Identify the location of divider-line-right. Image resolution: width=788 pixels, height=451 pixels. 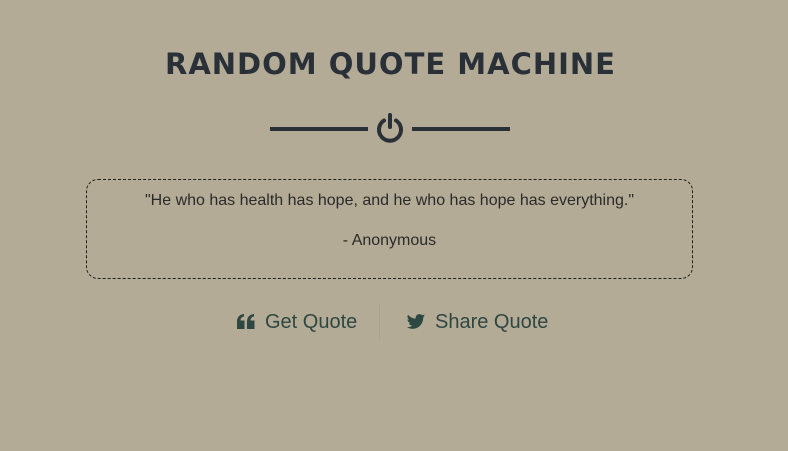
(461, 129).